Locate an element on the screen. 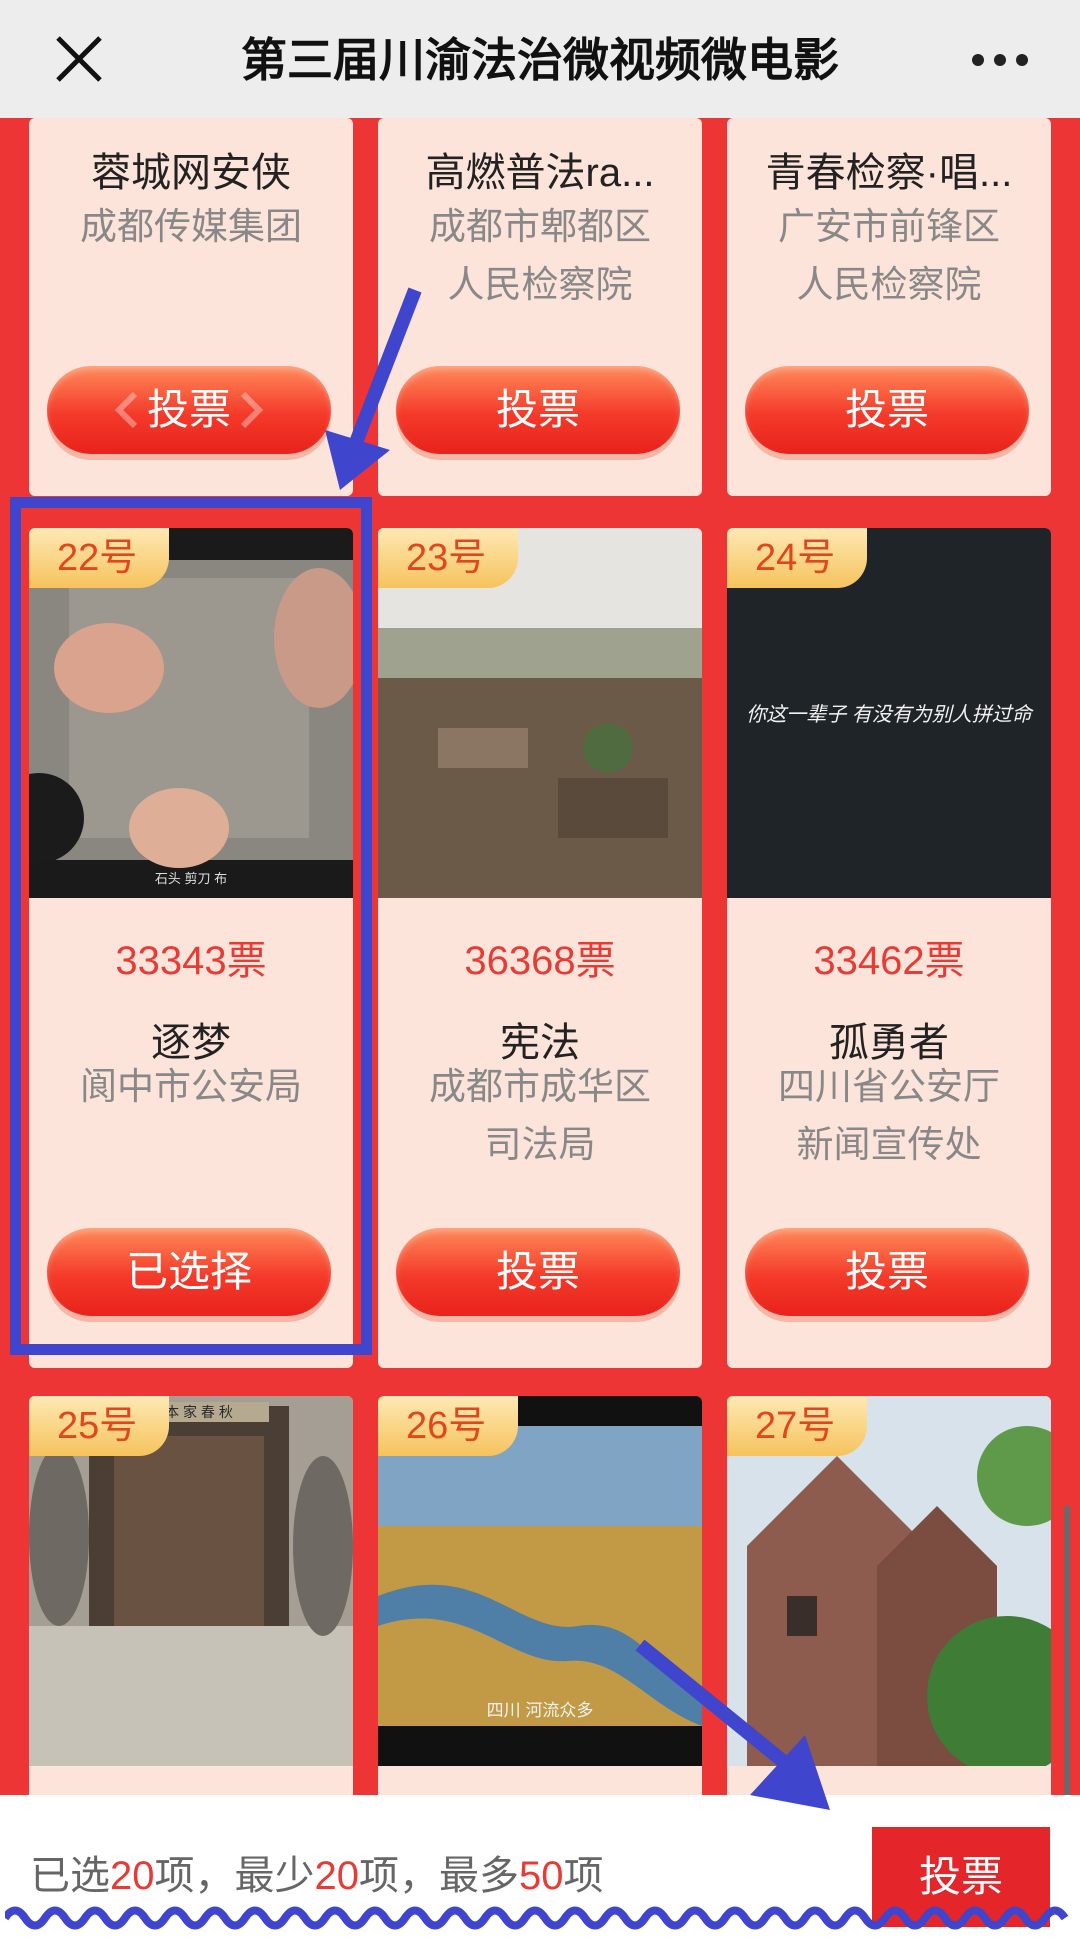 The image size is (1080, 1941). number-badge: 25号 is located at coordinates (99, 1426).